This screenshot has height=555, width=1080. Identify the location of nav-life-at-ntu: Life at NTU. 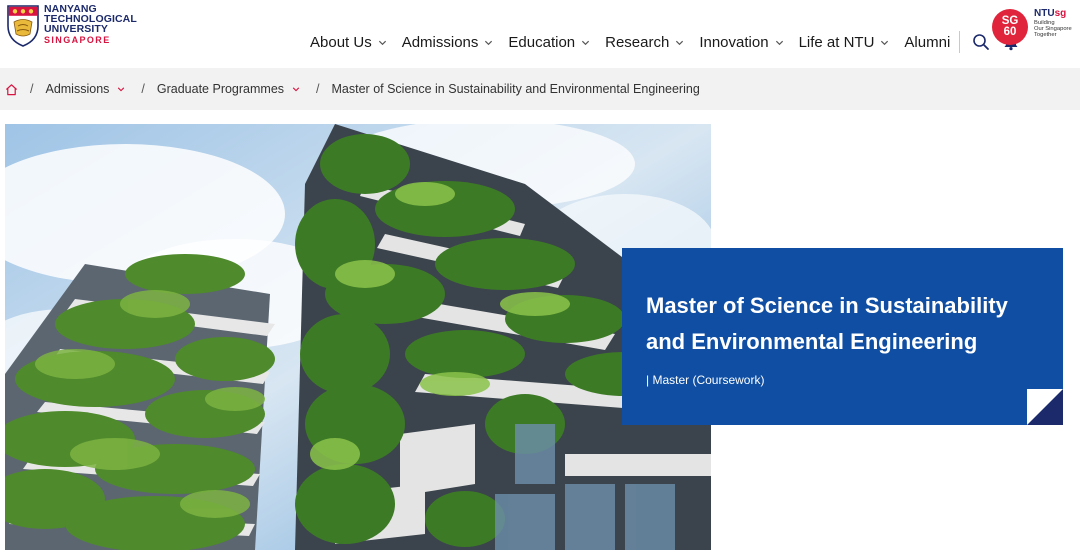
(844, 42).